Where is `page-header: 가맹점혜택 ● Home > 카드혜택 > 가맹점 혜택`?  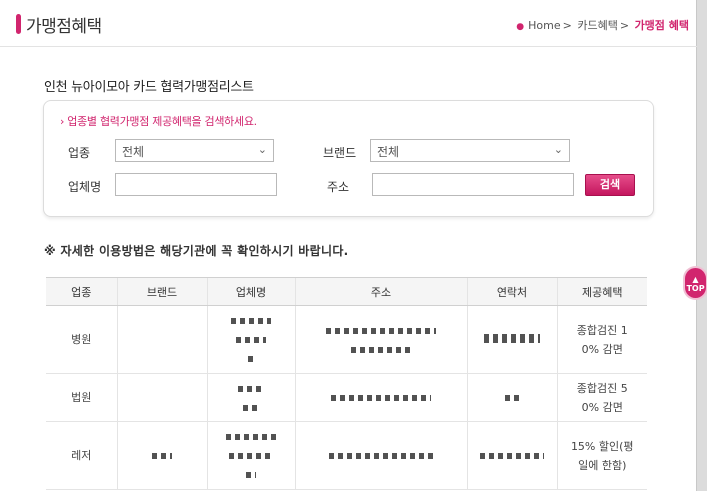
page-header: 가맹점혜택 ● Home > 카드혜택 > 가맹점 혜택 is located at coordinates (348, 23).